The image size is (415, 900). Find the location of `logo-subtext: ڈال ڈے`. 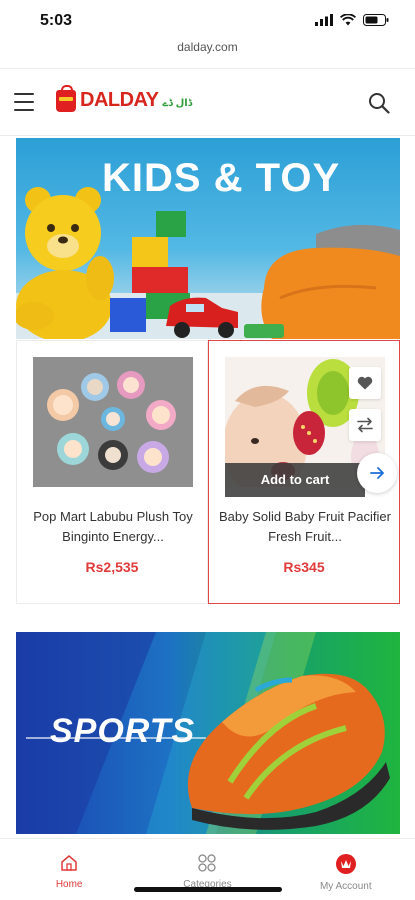

logo-subtext: ڈال ڈے is located at coordinates (177, 103).